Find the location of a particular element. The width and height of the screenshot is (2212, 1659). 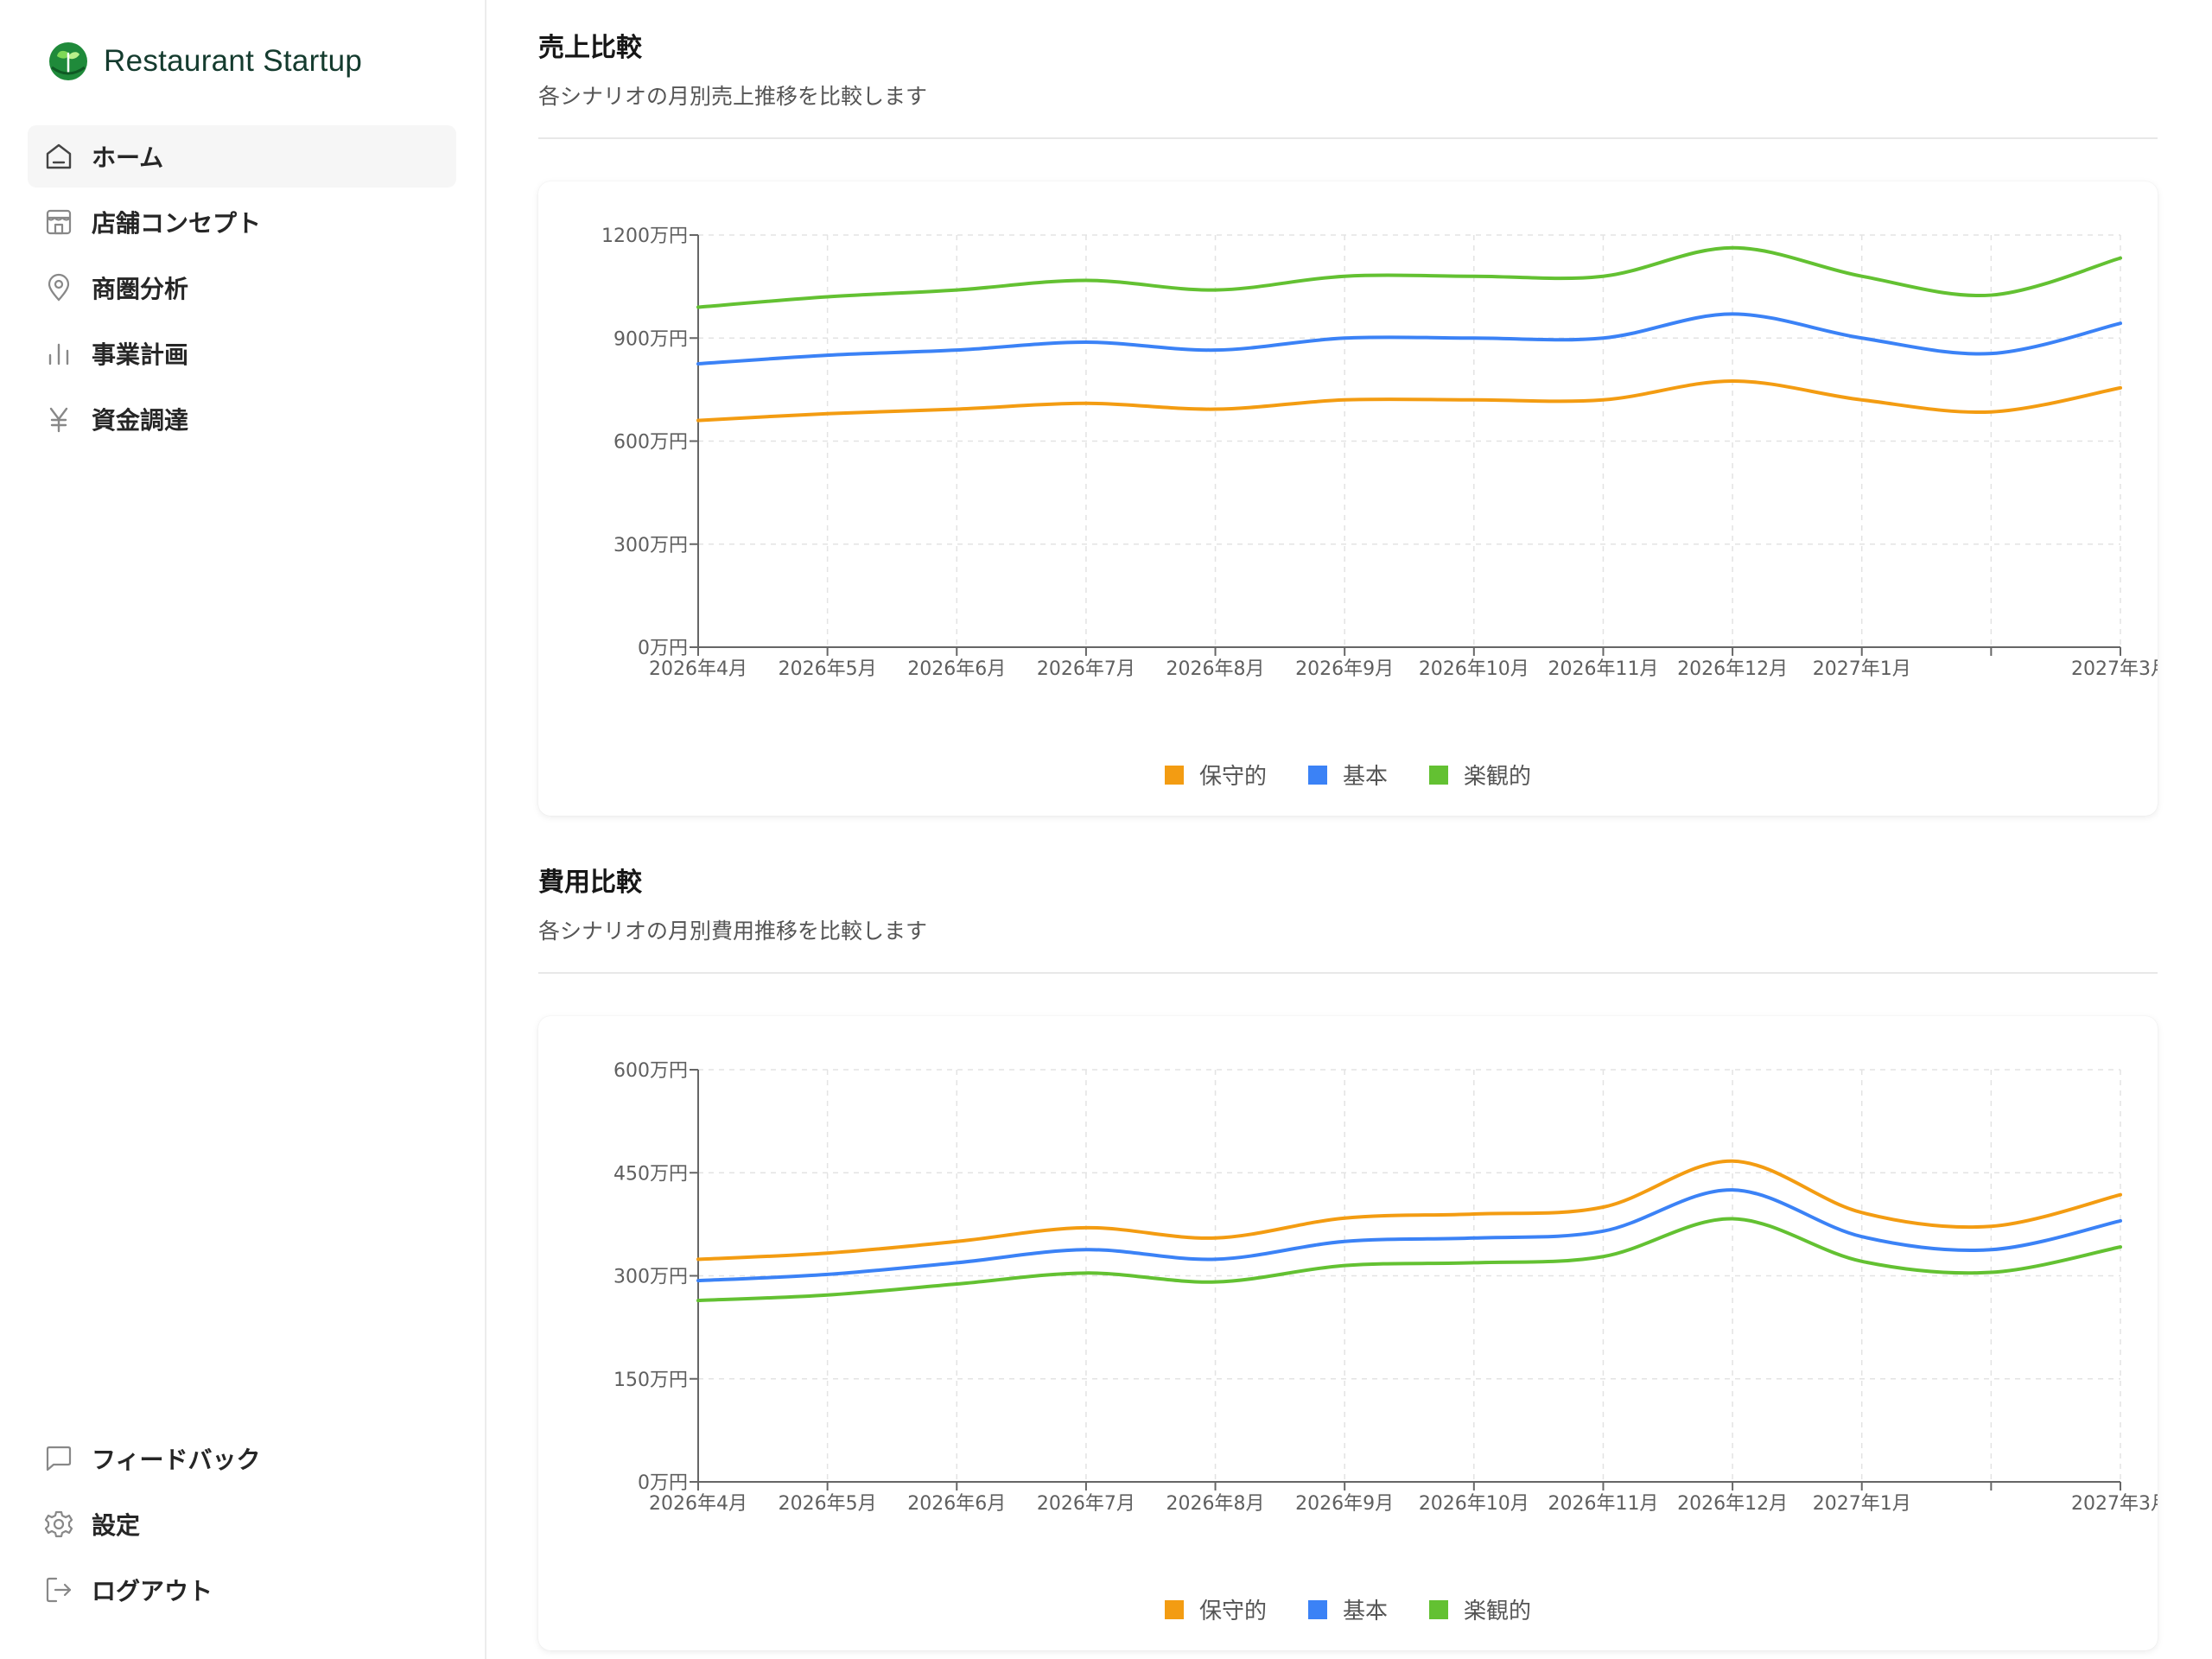

sidebar-item-label: フィードバック is located at coordinates (176, 1460).